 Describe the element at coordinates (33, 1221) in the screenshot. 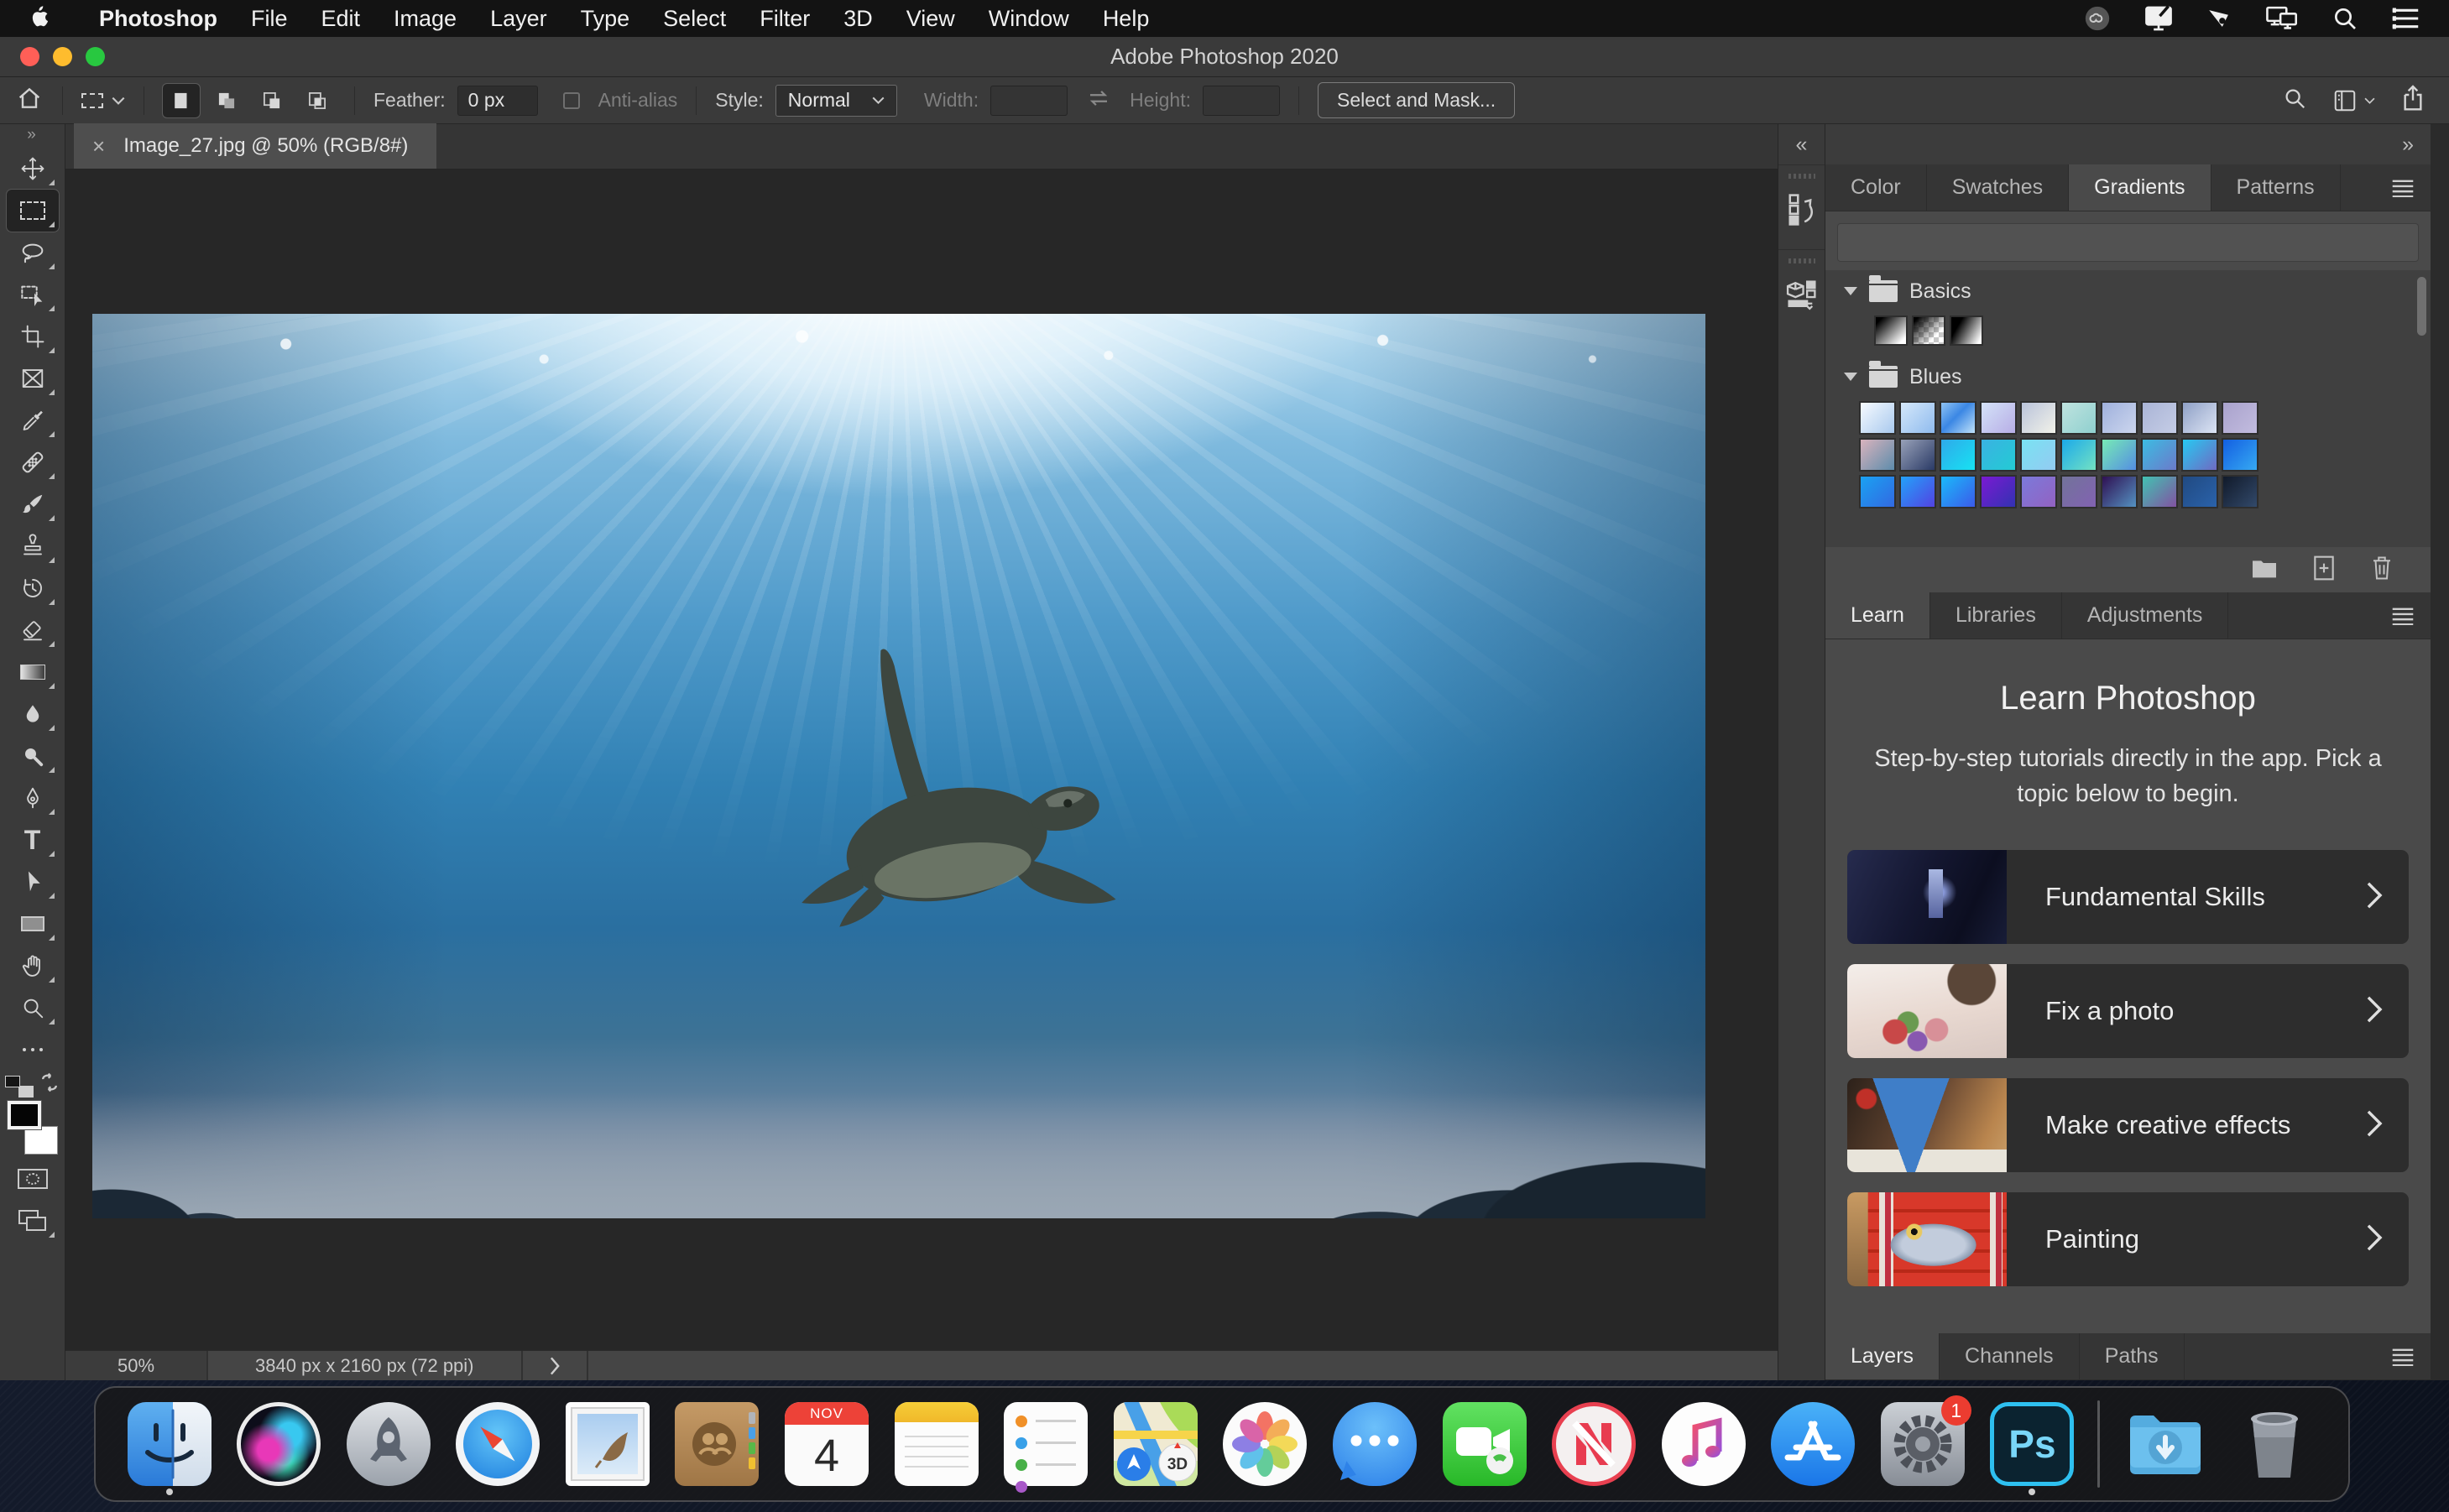

I see `screen-mode-button` at that location.